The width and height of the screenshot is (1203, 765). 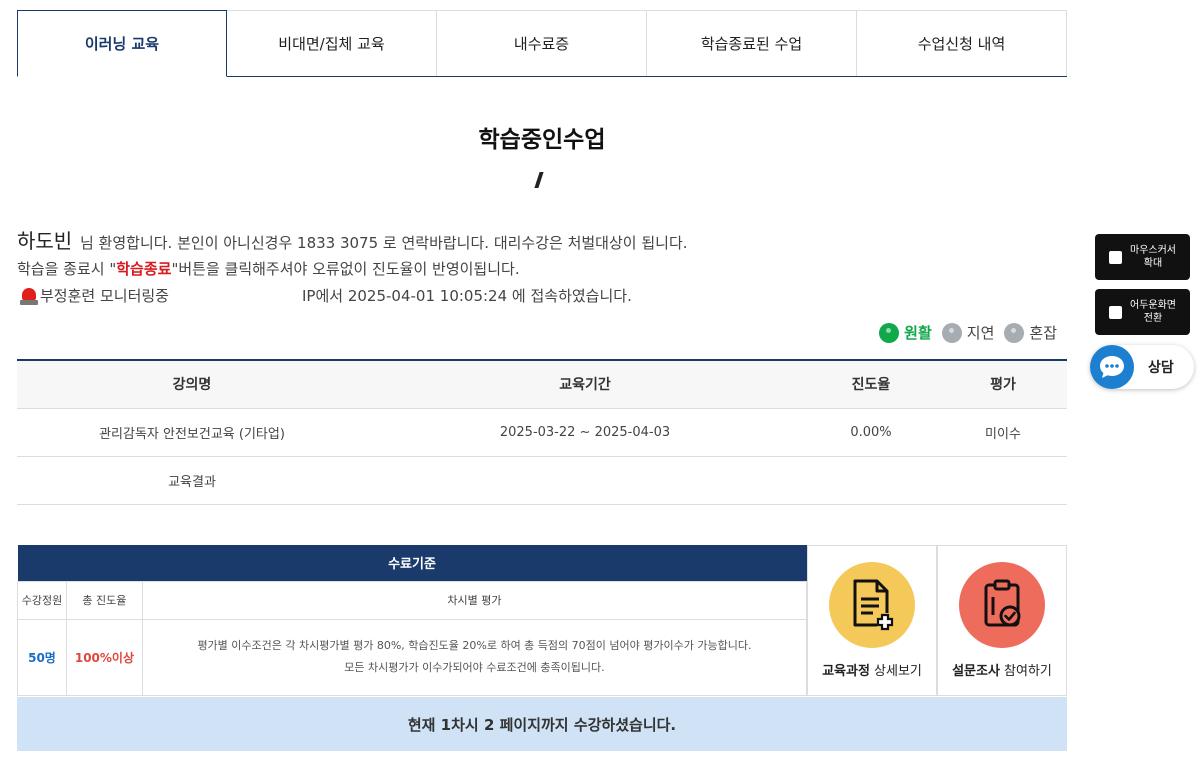 What do you see at coordinates (104, 657) in the screenshot?
I see `total-progress-value: 100%이상` at bounding box center [104, 657].